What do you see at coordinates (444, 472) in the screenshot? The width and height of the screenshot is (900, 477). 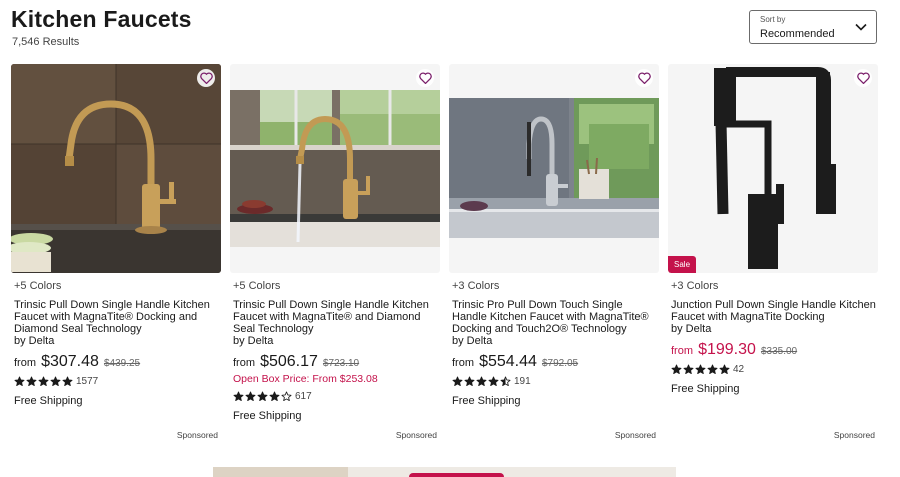 I see `promo-banner` at bounding box center [444, 472].